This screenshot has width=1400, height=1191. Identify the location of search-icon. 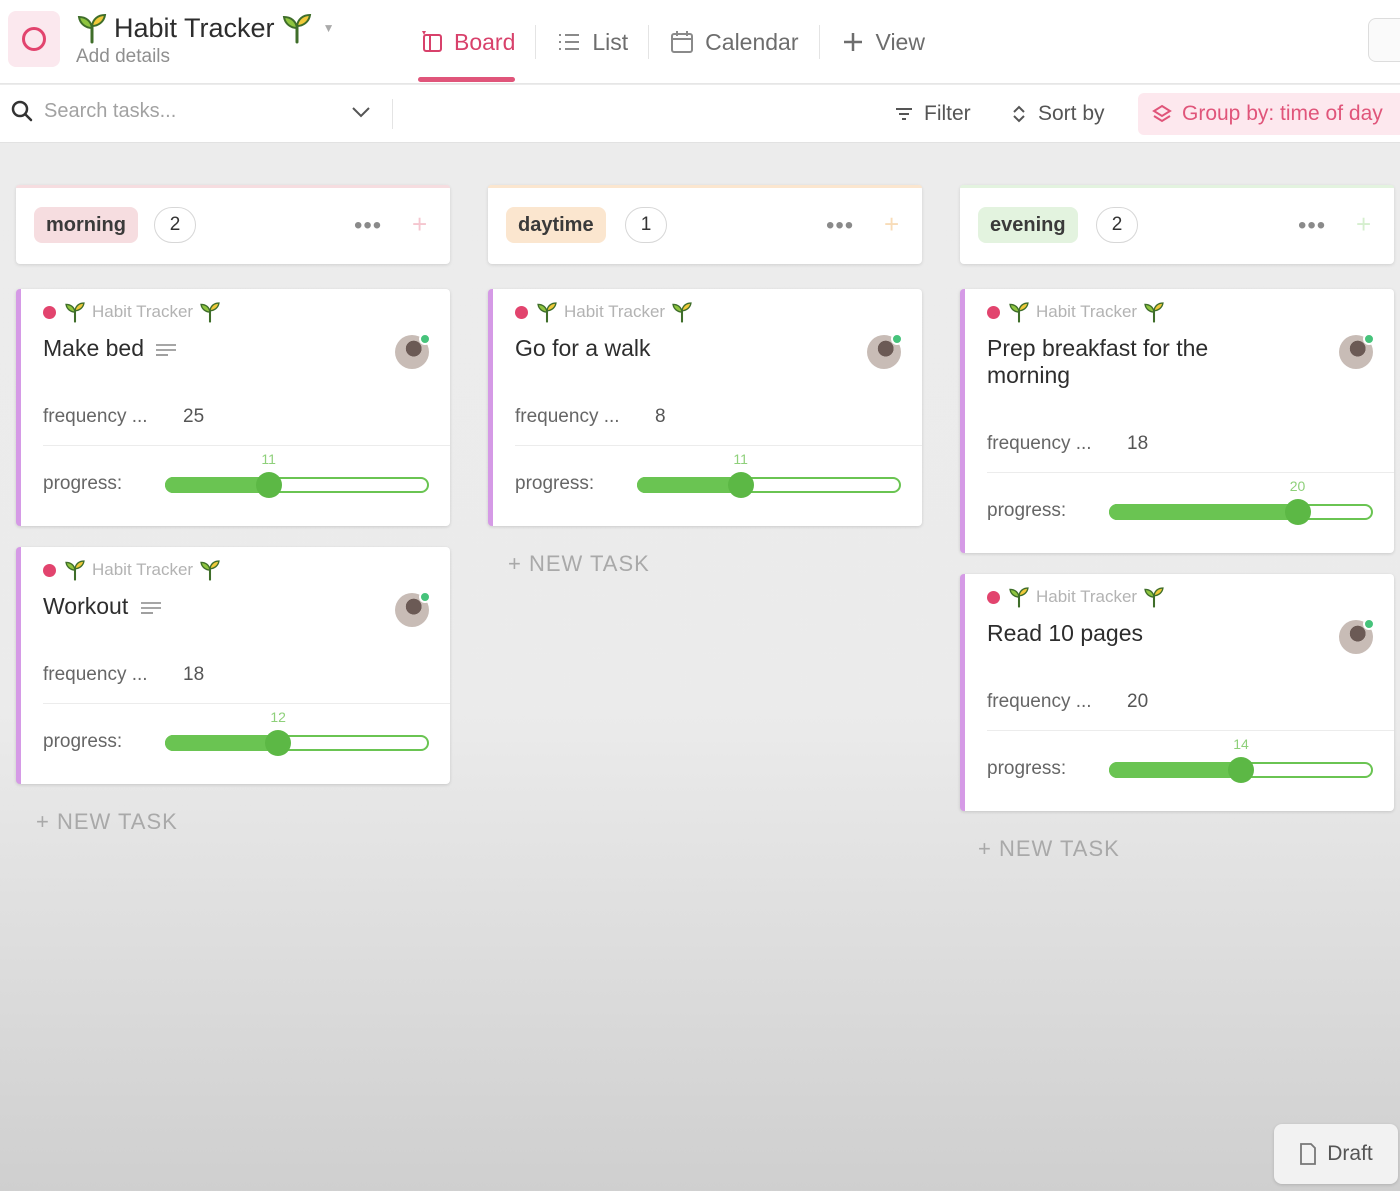
(22, 111).